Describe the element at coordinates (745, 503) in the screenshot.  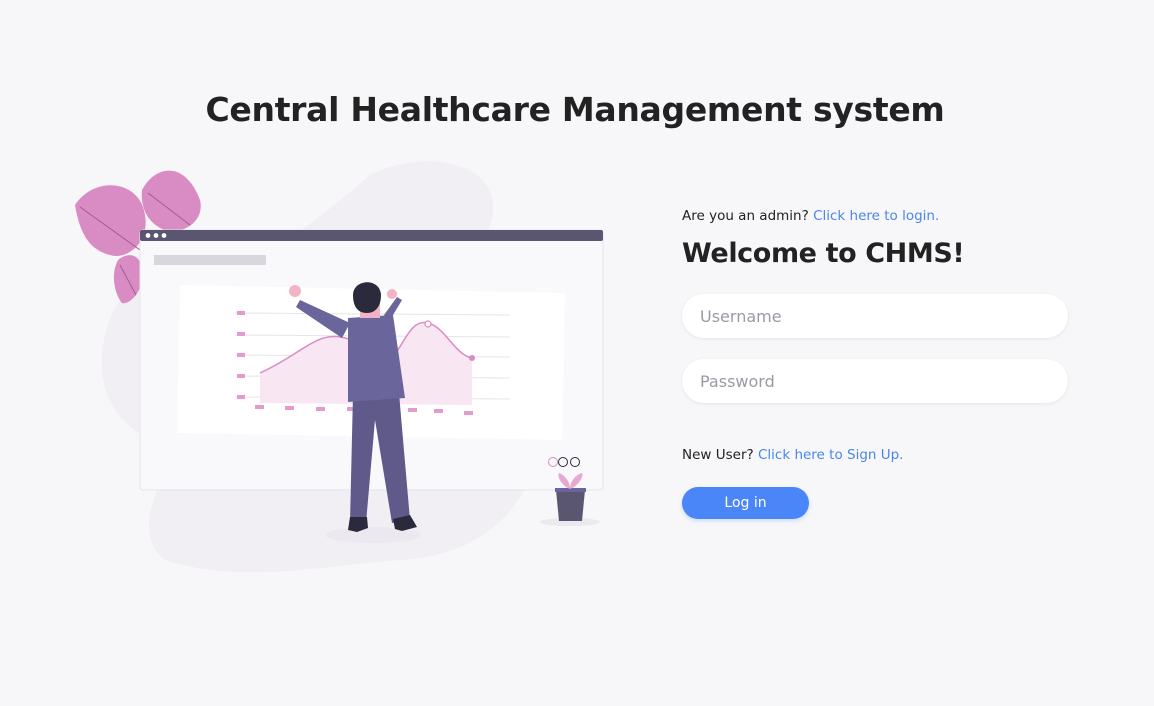
I see `login-button: Log in` at that location.